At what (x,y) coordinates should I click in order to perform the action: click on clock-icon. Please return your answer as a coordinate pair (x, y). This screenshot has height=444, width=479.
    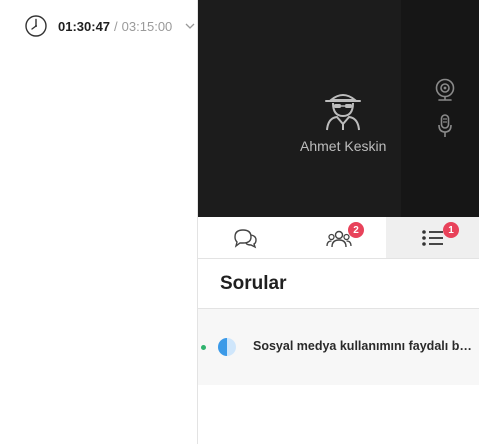
    Looking at the image, I should click on (36, 26).